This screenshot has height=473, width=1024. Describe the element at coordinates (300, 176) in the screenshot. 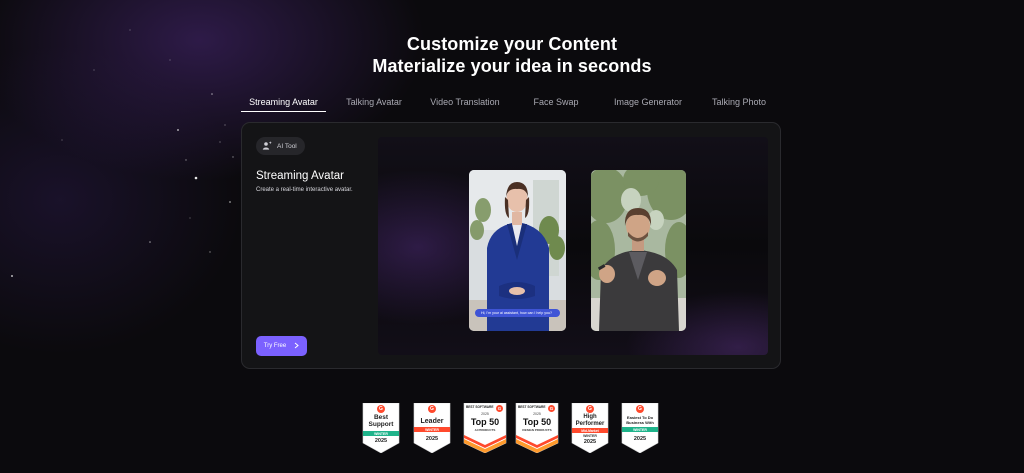

I see `card-title: Streaming Avatar` at that location.